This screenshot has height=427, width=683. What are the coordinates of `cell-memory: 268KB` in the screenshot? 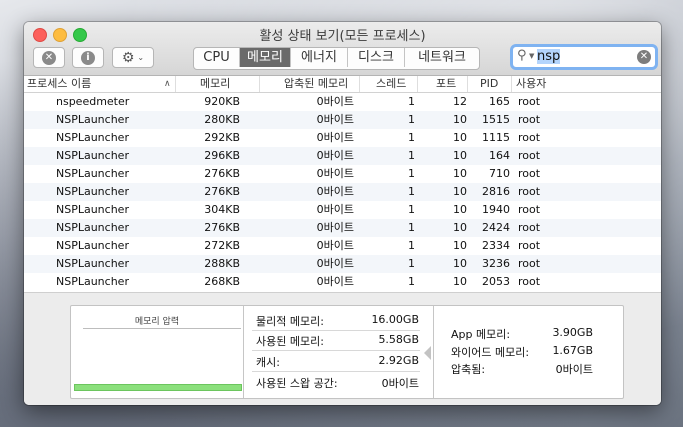 It's located at (222, 281).